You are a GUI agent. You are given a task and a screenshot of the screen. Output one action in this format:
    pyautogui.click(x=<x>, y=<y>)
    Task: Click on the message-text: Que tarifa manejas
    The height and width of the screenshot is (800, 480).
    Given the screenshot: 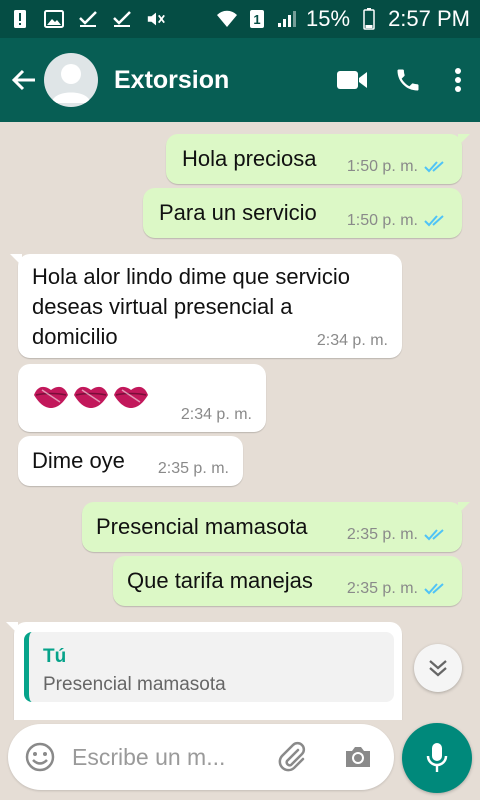 What is the action you would take?
    pyautogui.click(x=220, y=580)
    